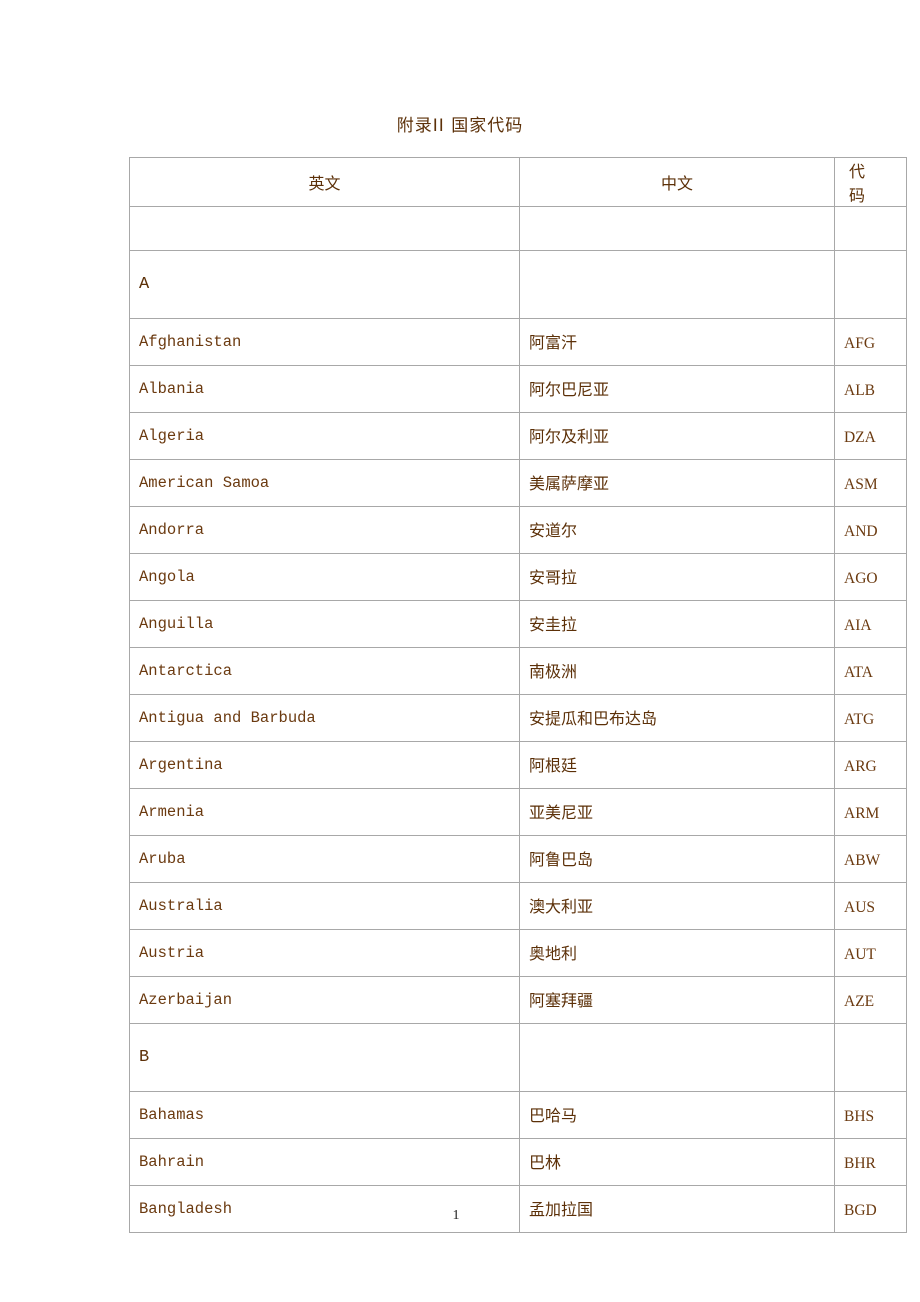  Describe the element at coordinates (324, 483) in the screenshot. I see `country-english-name: American Samoa` at that location.